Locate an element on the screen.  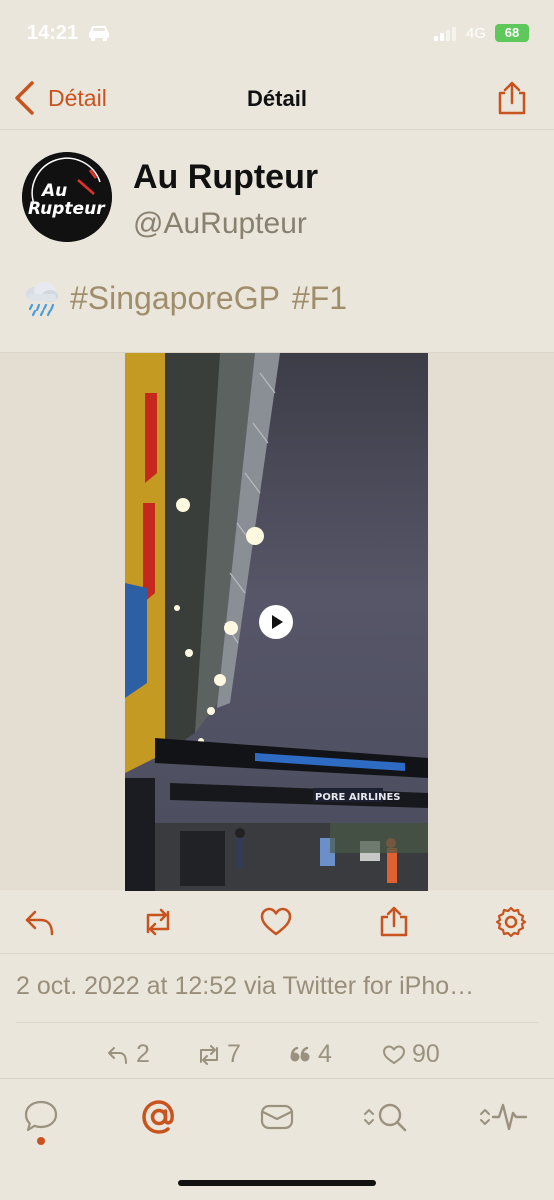
tweet-actions is located at coordinates (277, 922).